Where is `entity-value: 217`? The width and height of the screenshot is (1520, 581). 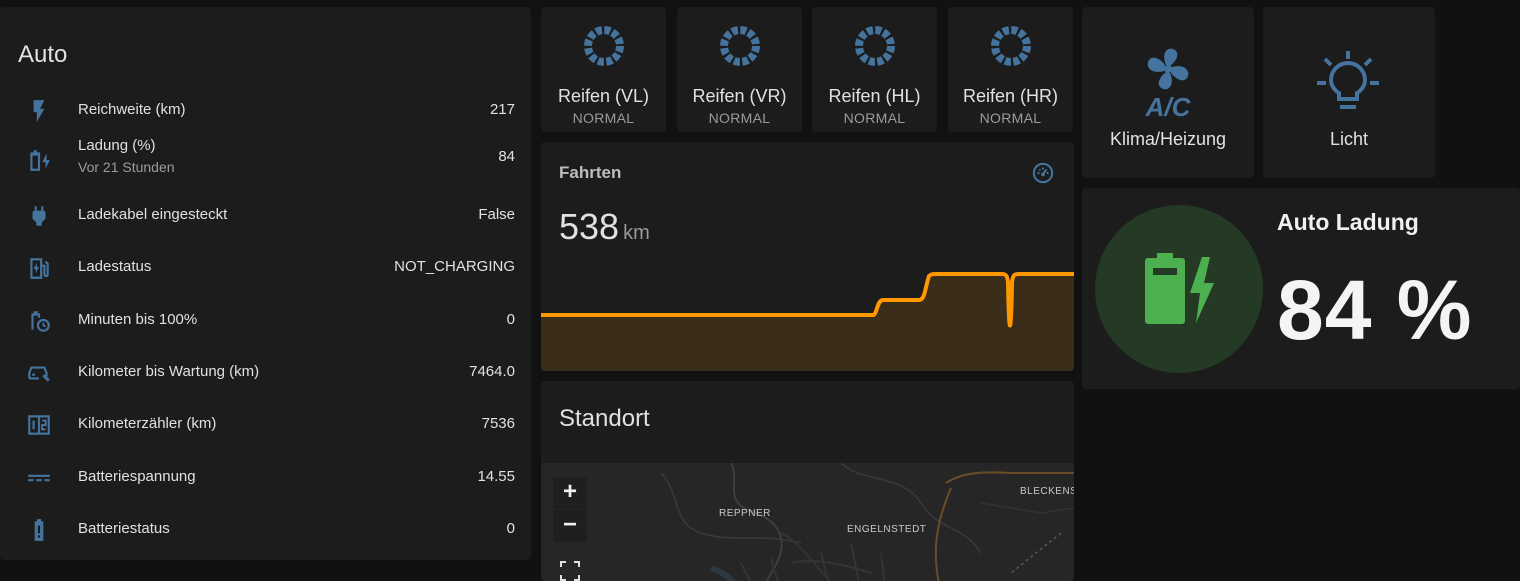 entity-value: 217 is located at coordinates (502, 109).